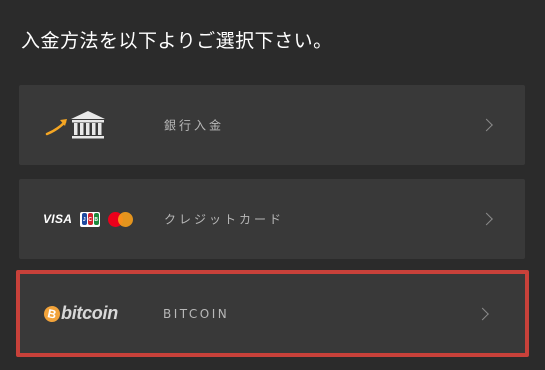 The width and height of the screenshot is (545, 370). What do you see at coordinates (121, 219) in the screenshot?
I see `mastercard-logo-icon` at bounding box center [121, 219].